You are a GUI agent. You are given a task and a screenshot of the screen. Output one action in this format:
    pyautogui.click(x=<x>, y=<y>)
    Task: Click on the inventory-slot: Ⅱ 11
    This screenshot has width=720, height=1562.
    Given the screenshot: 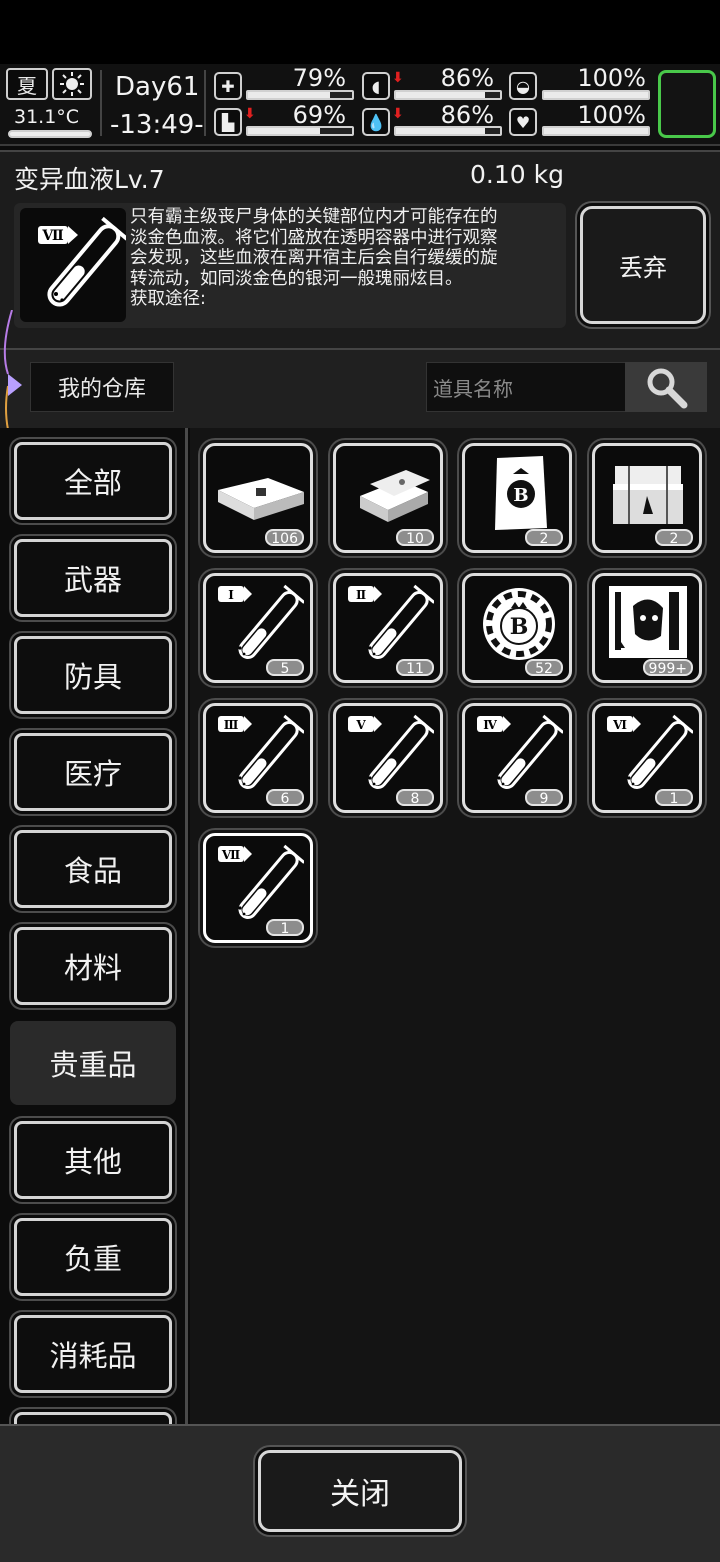 What is the action you would take?
    pyautogui.click(x=388, y=628)
    